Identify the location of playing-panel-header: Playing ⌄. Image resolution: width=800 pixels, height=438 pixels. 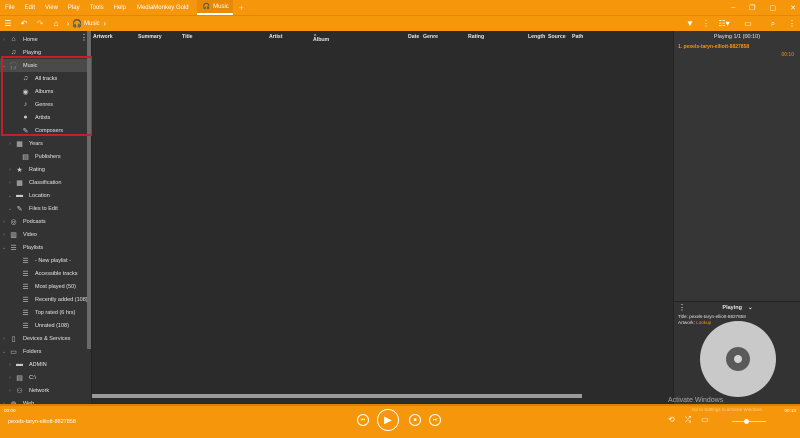
(737, 308).